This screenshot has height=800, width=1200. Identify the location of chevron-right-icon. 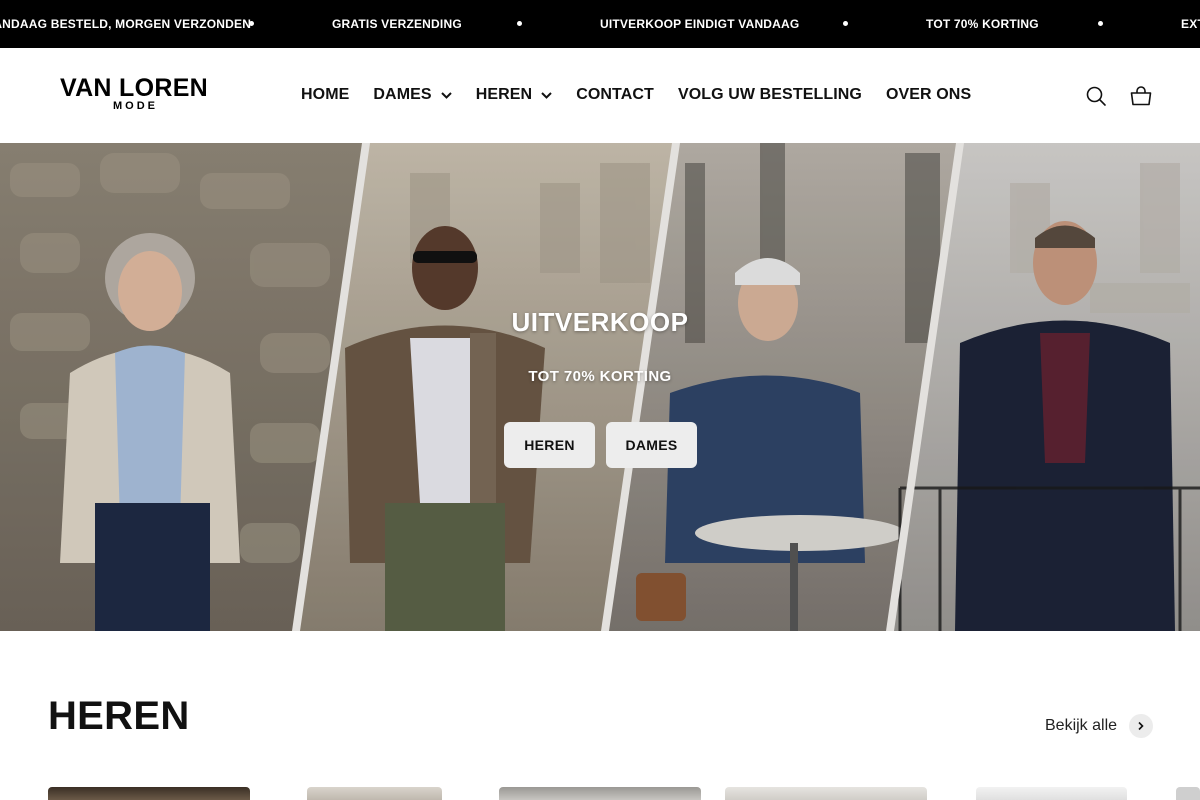
(1141, 726).